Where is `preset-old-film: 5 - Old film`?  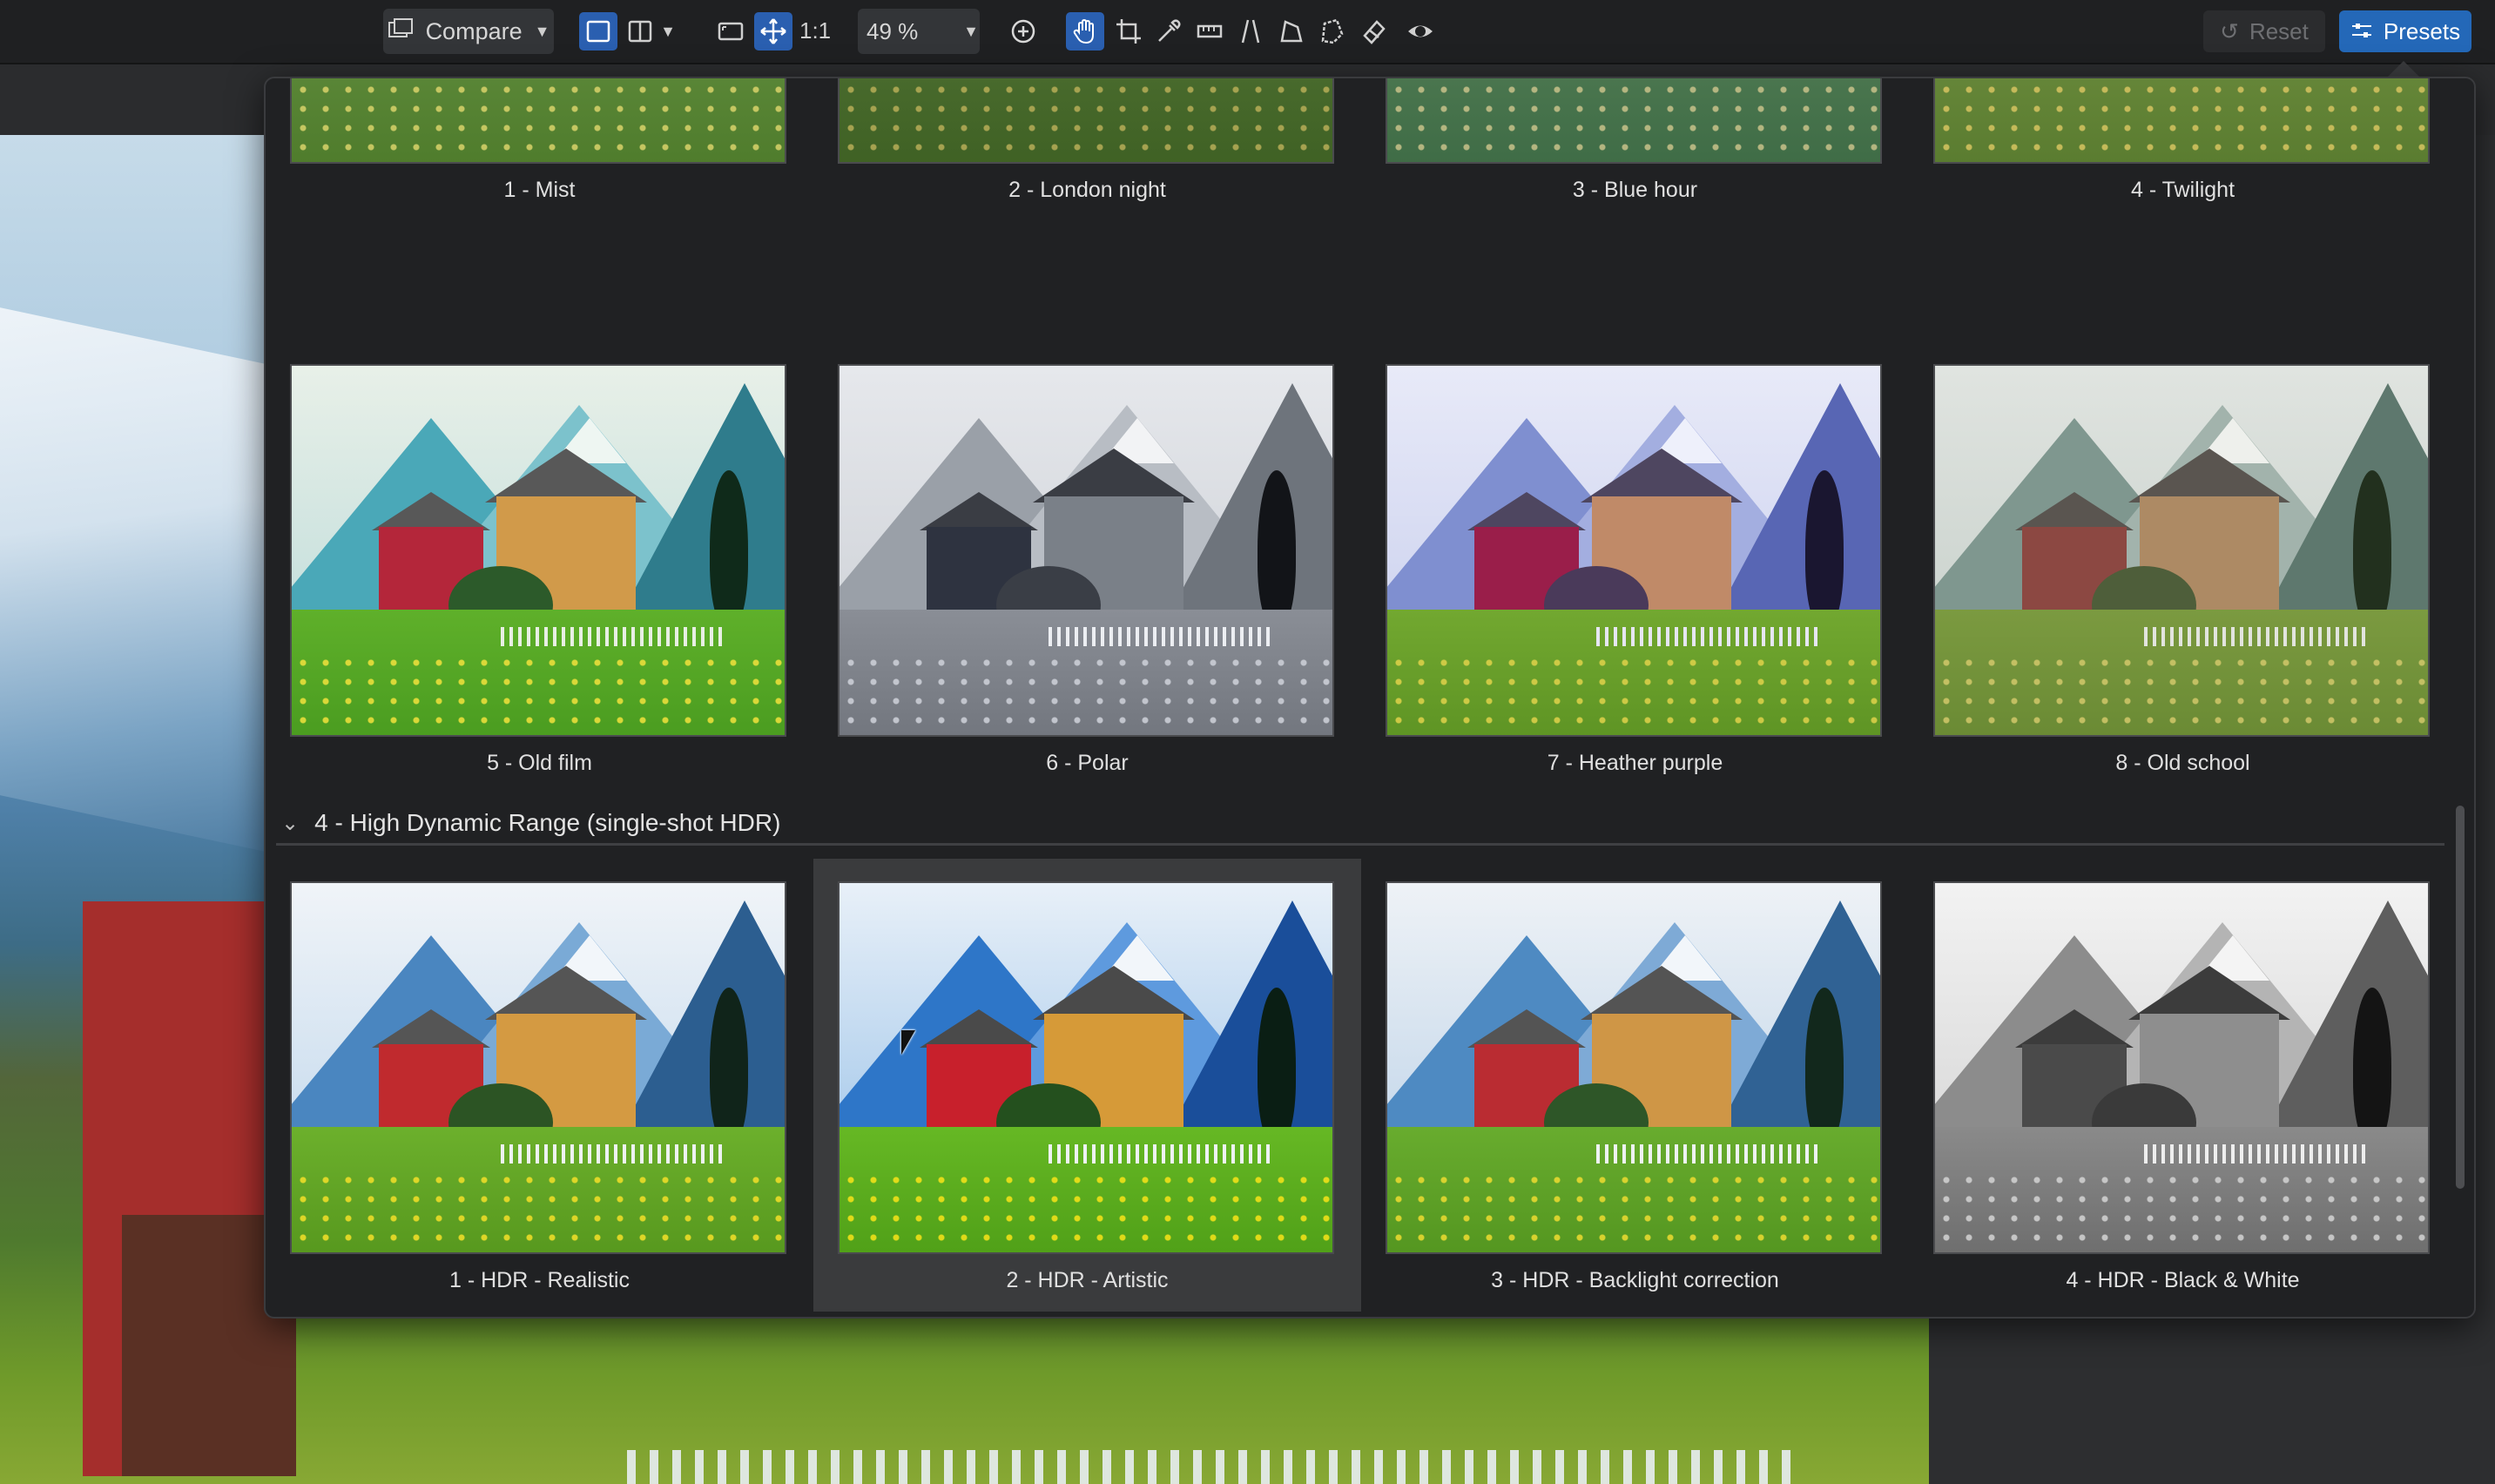 preset-old-film: 5 - Old film is located at coordinates (539, 581).